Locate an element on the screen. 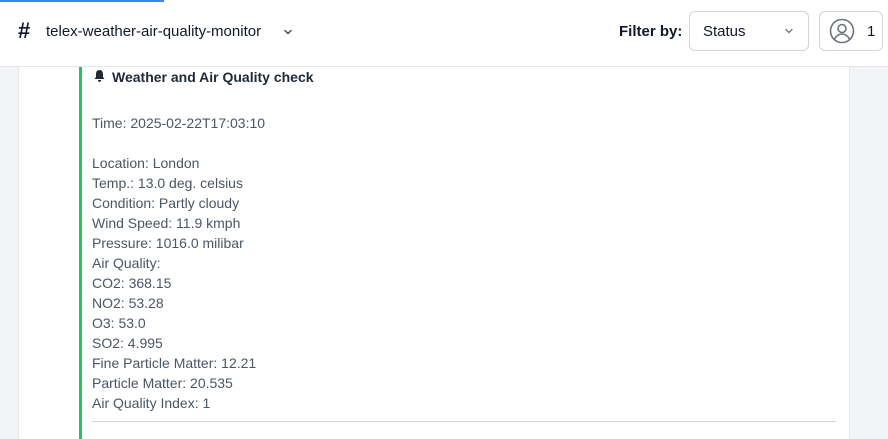  message-line: SO2: 4.995 is located at coordinates (127, 343).